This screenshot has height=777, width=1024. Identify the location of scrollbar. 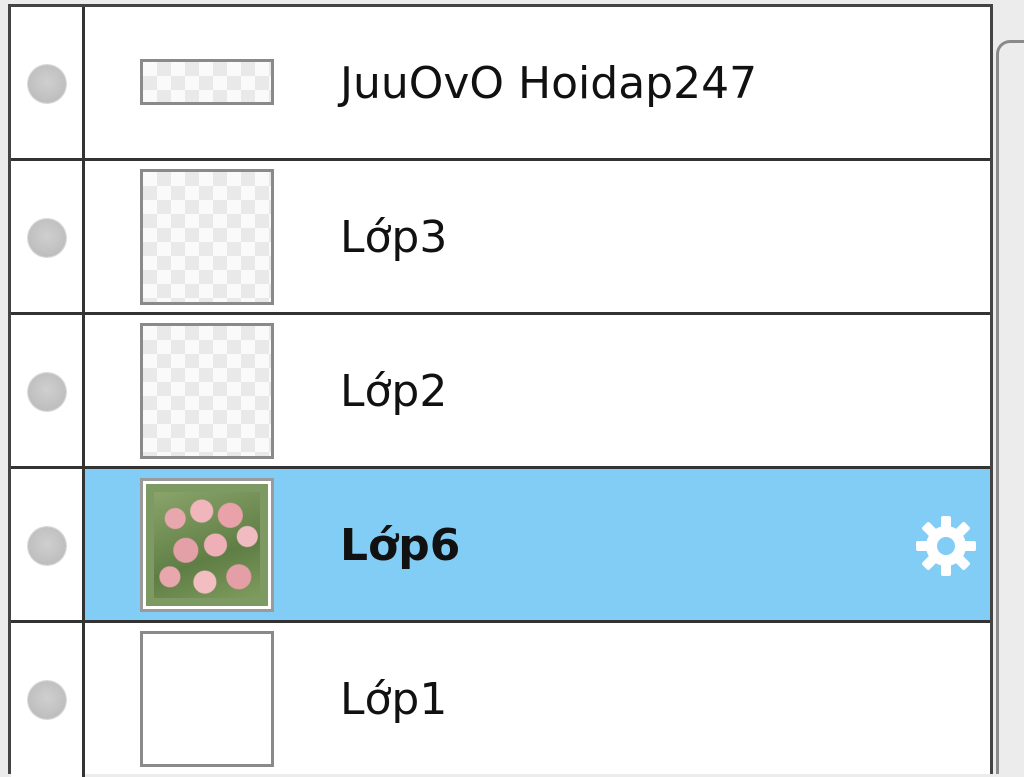
(1010, 407).